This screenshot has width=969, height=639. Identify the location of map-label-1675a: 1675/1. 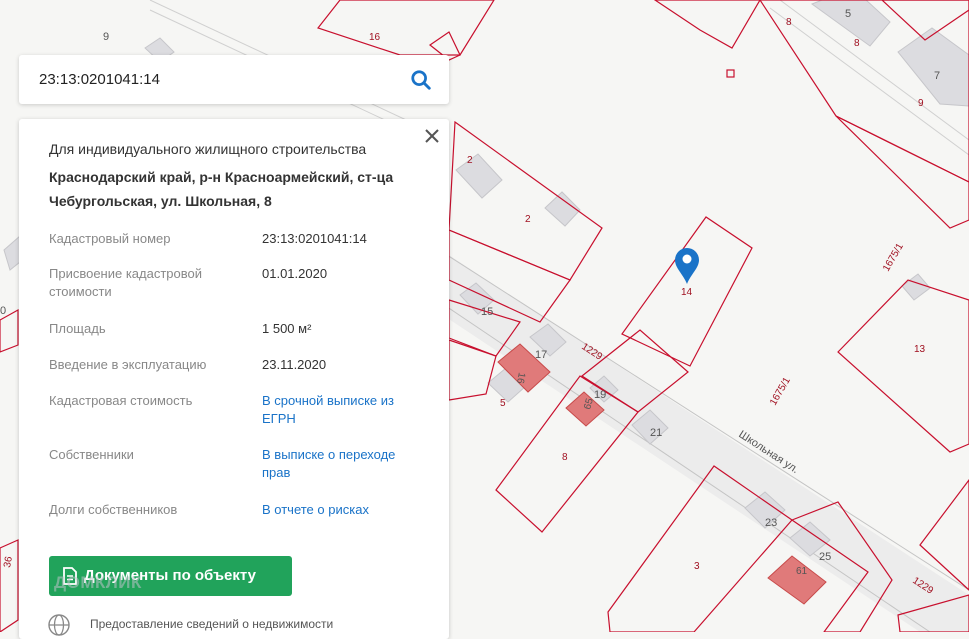
(893, 257).